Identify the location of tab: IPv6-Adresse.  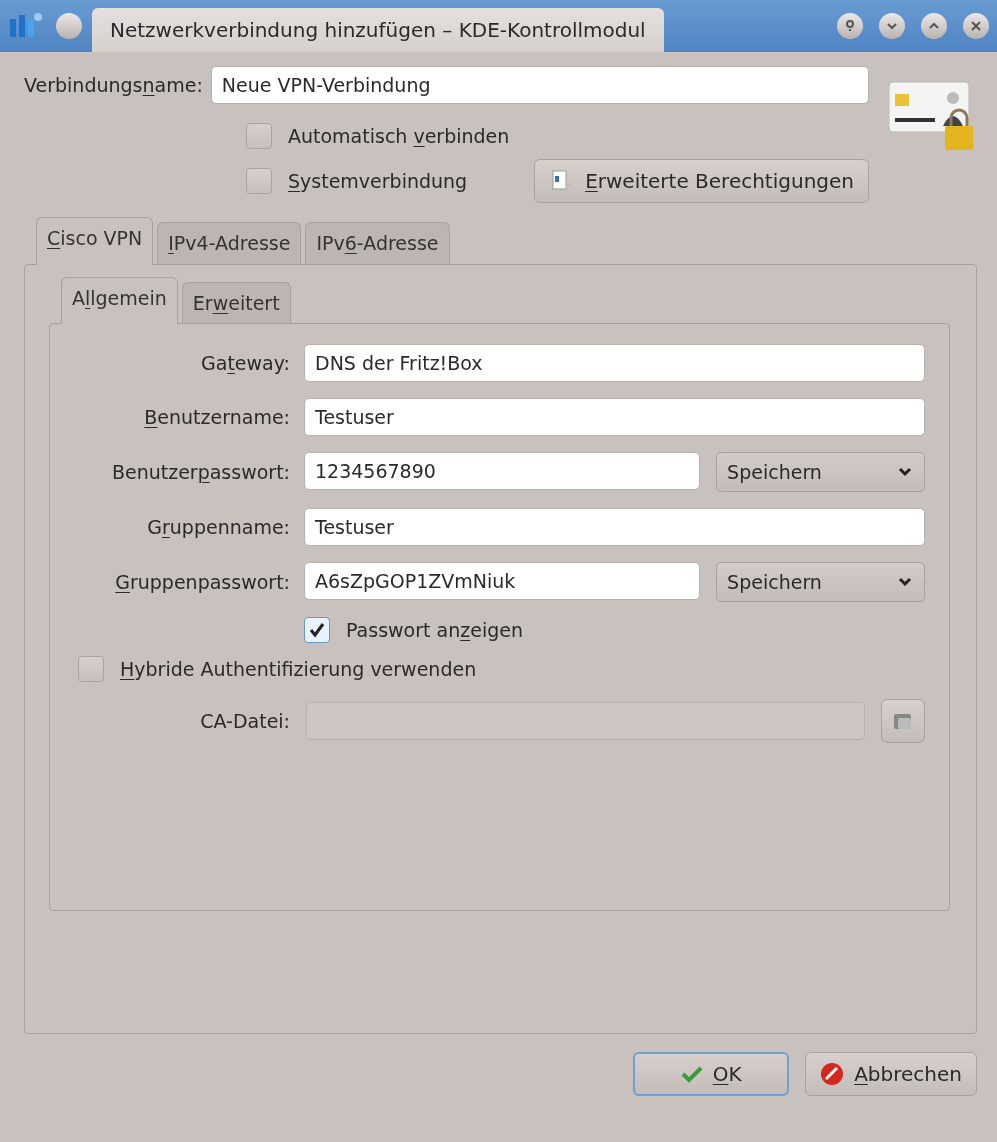
(377, 243).